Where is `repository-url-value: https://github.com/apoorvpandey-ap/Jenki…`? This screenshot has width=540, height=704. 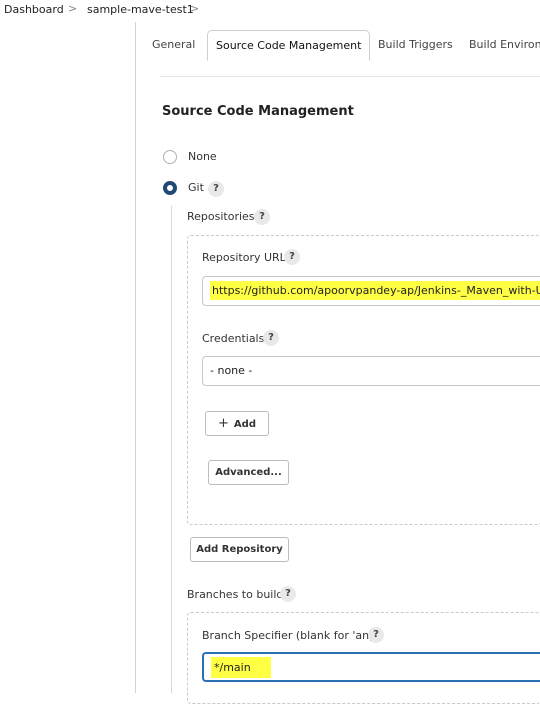 repository-url-value: https://github.com/apoorvpandey-ap/Jenki… is located at coordinates (375, 290).